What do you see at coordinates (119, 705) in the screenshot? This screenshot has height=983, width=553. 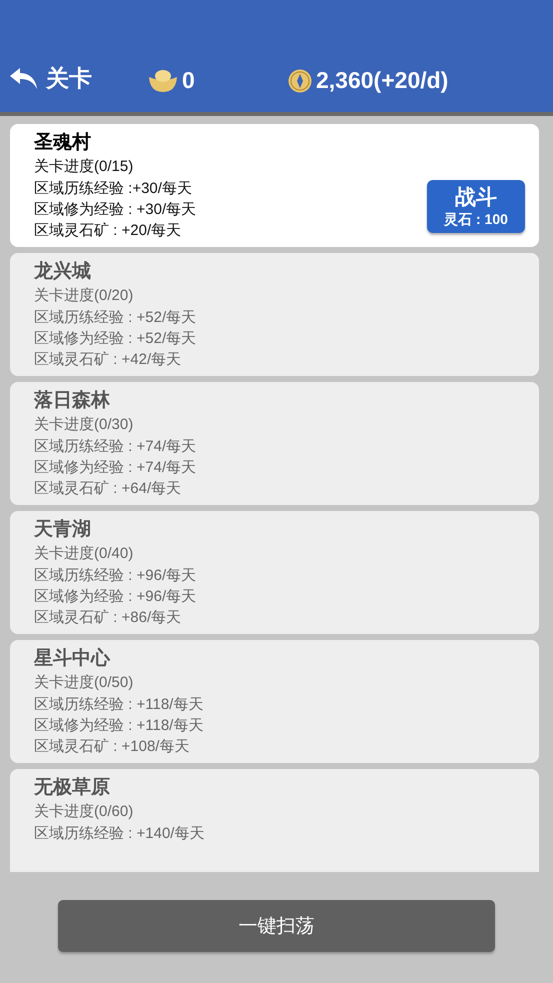 I see `stage-info: 区域历练经验 : +118/每天` at bounding box center [119, 705].